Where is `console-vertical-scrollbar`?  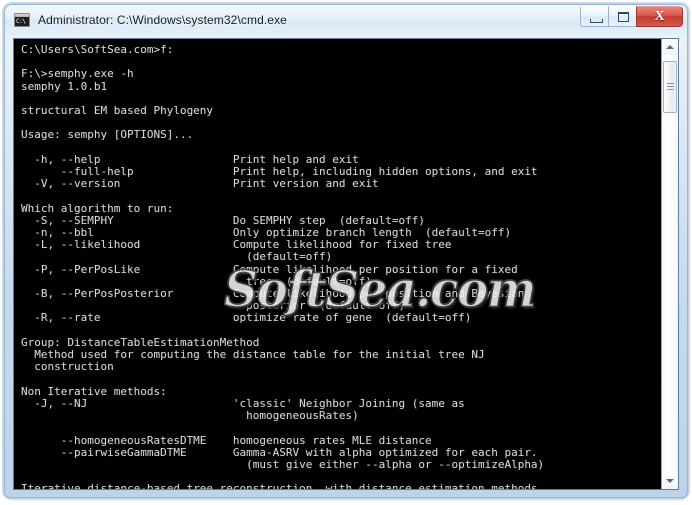
console-vertical-scrollbar is located at coordinates (669, 264).